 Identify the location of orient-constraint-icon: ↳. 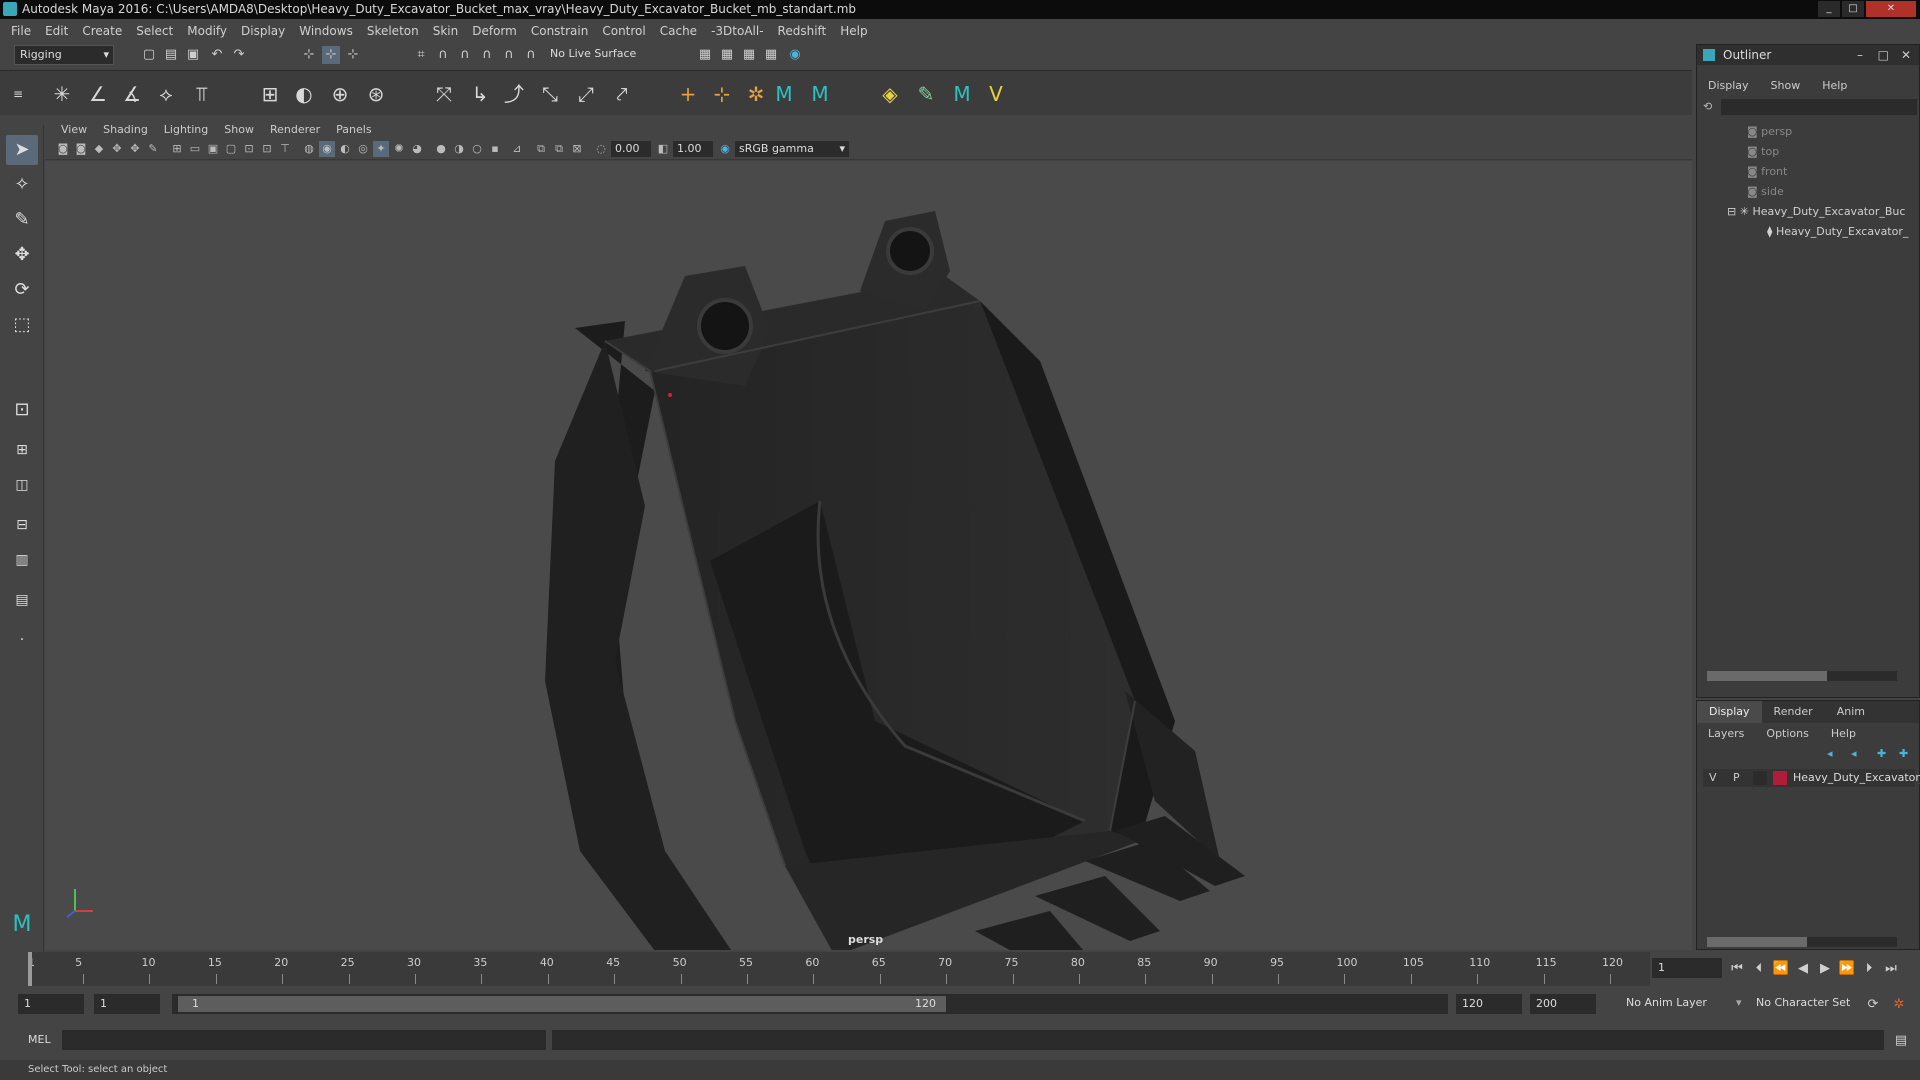
(480, 94).